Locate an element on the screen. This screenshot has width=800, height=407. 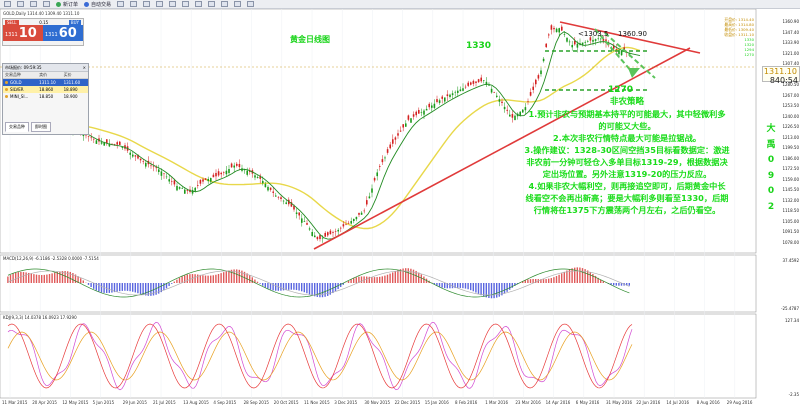
author-signature: 大 禹 0 9 0 2 is located at coordinates (771, 168).